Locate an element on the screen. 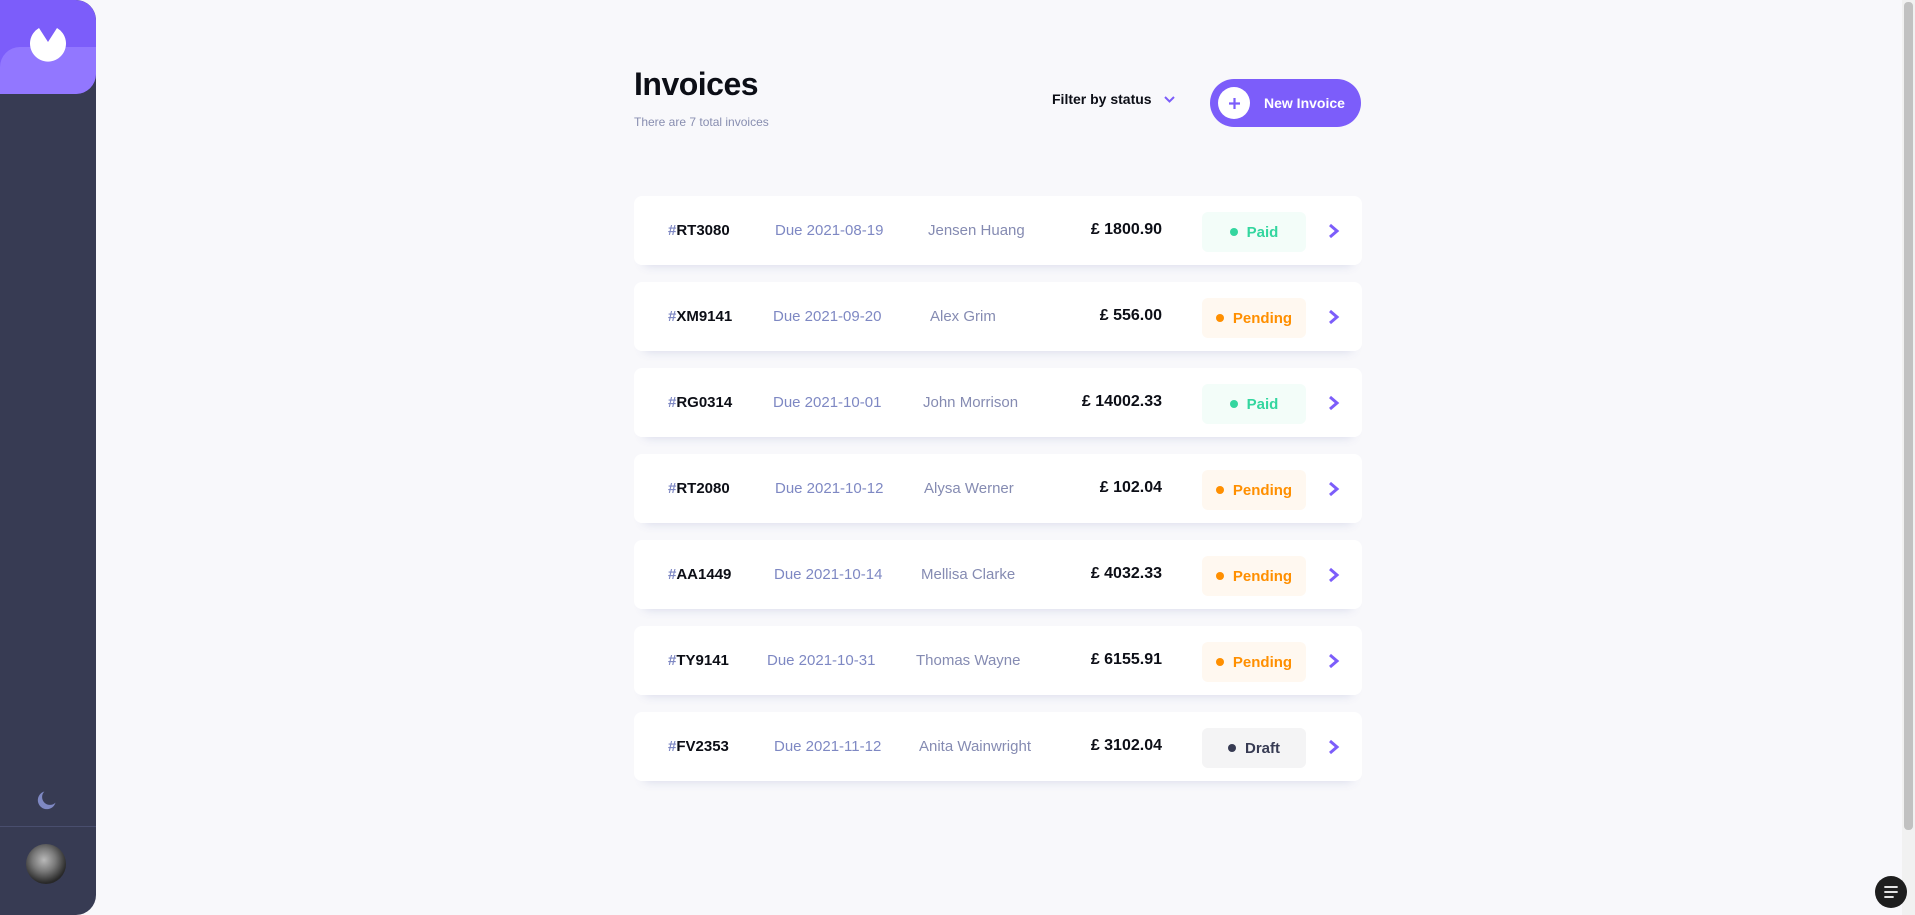 The height and width of the screenshot is (915, 1915). filter-by-status-dropdown: Filter by status is located at coordinates (1113, 99).